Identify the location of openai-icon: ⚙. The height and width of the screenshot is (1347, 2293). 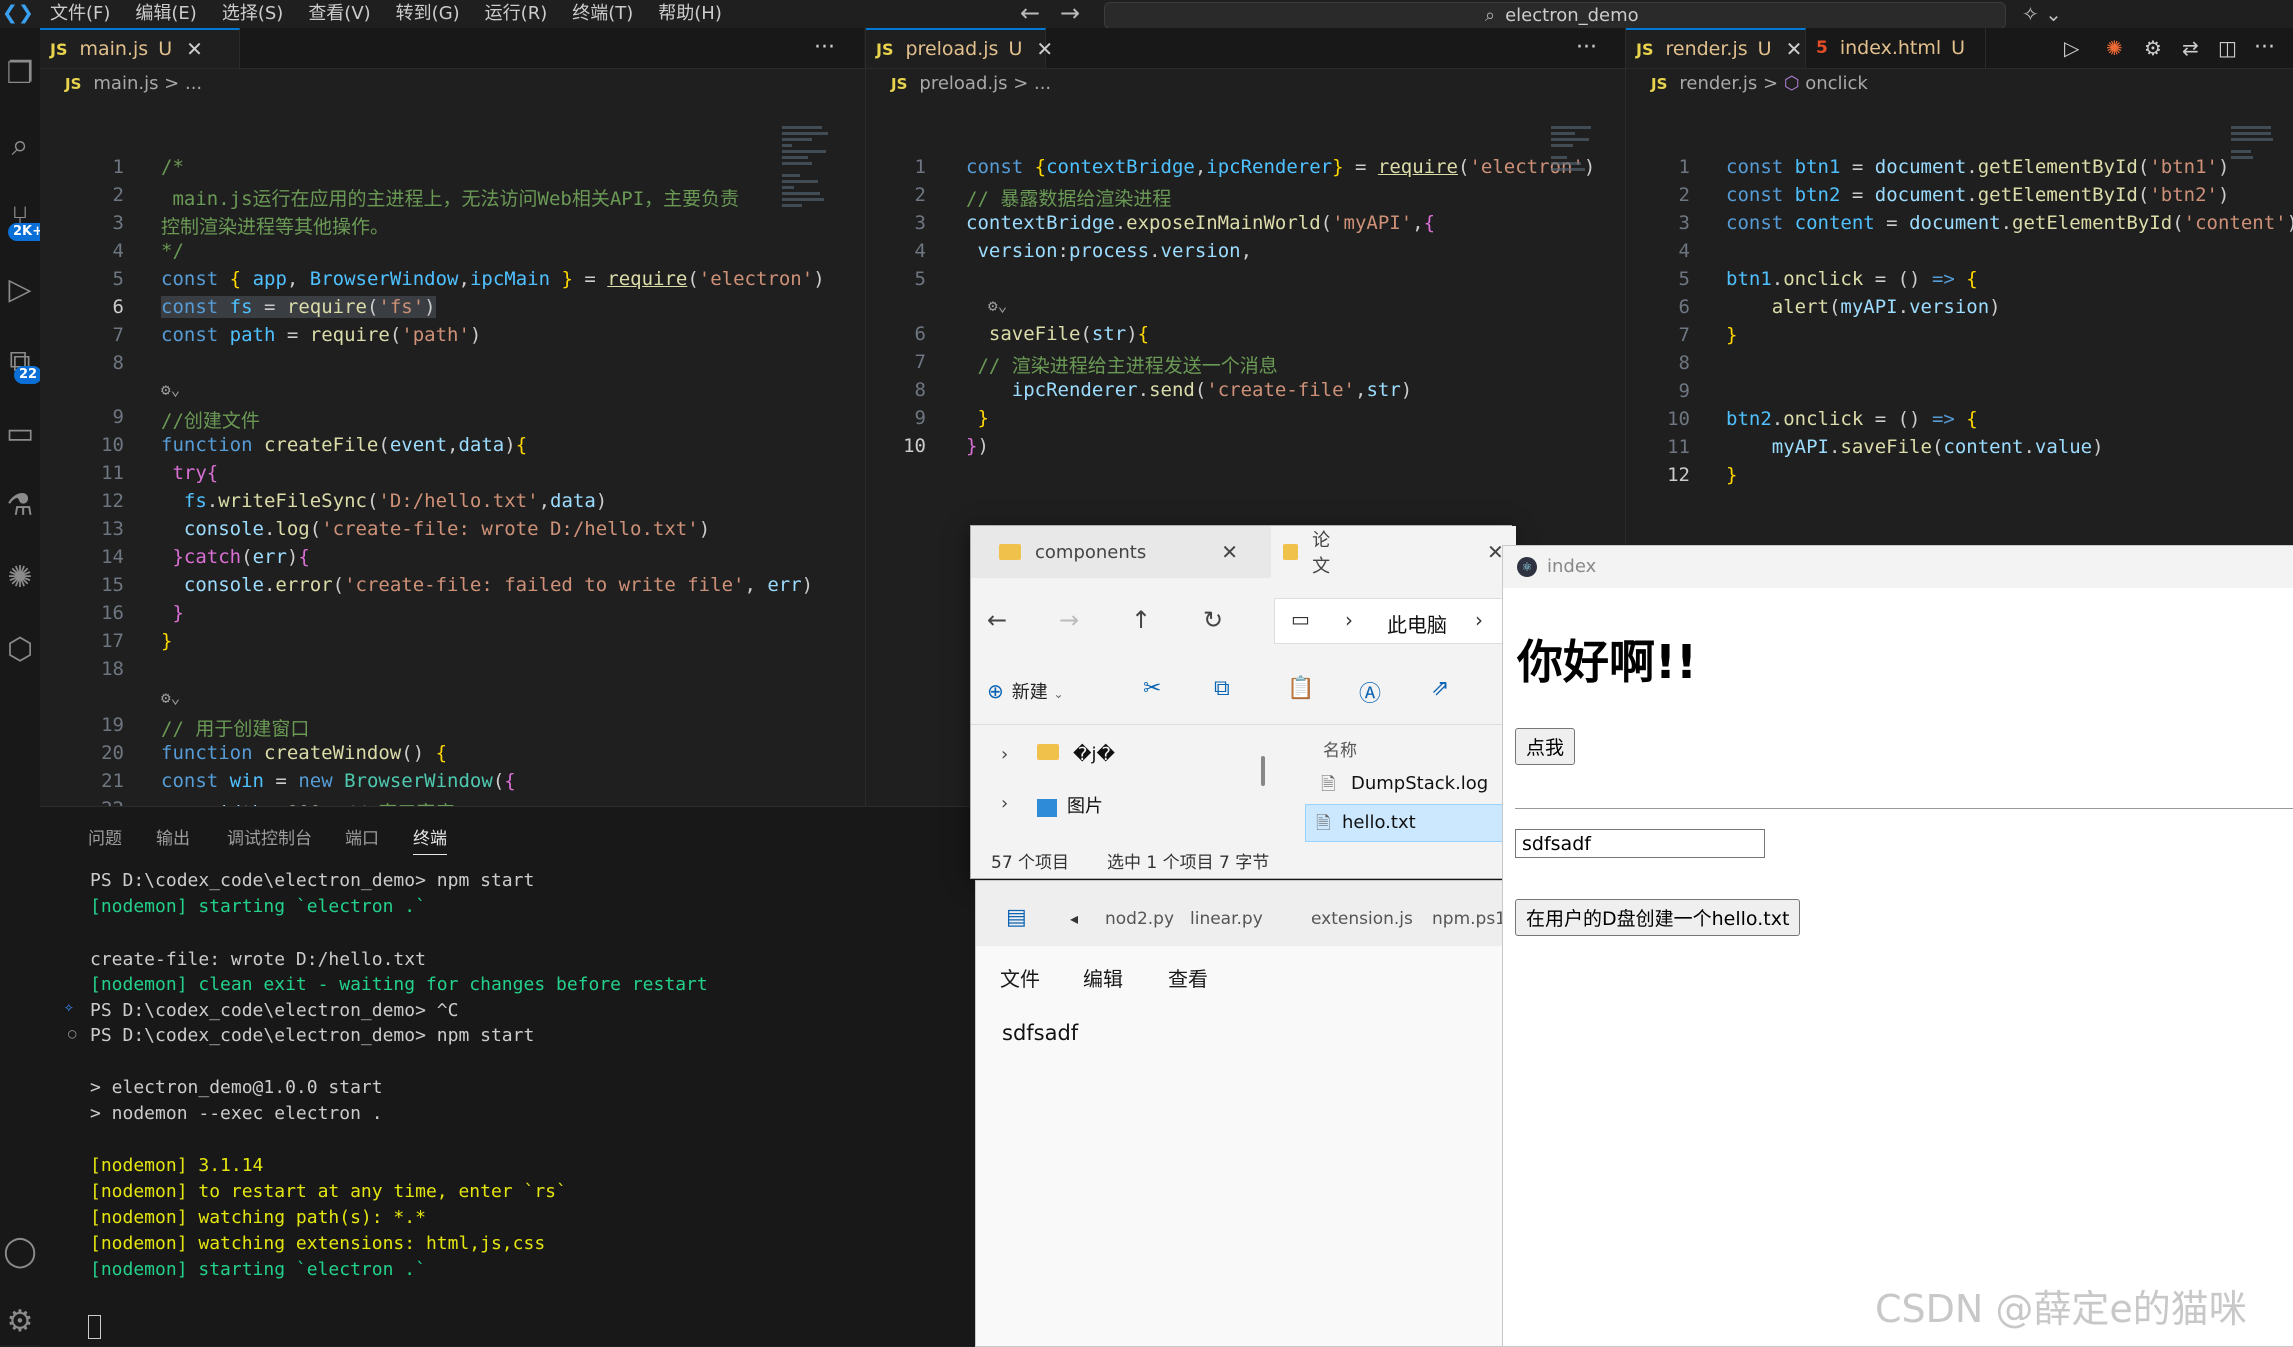
(2153, 48).